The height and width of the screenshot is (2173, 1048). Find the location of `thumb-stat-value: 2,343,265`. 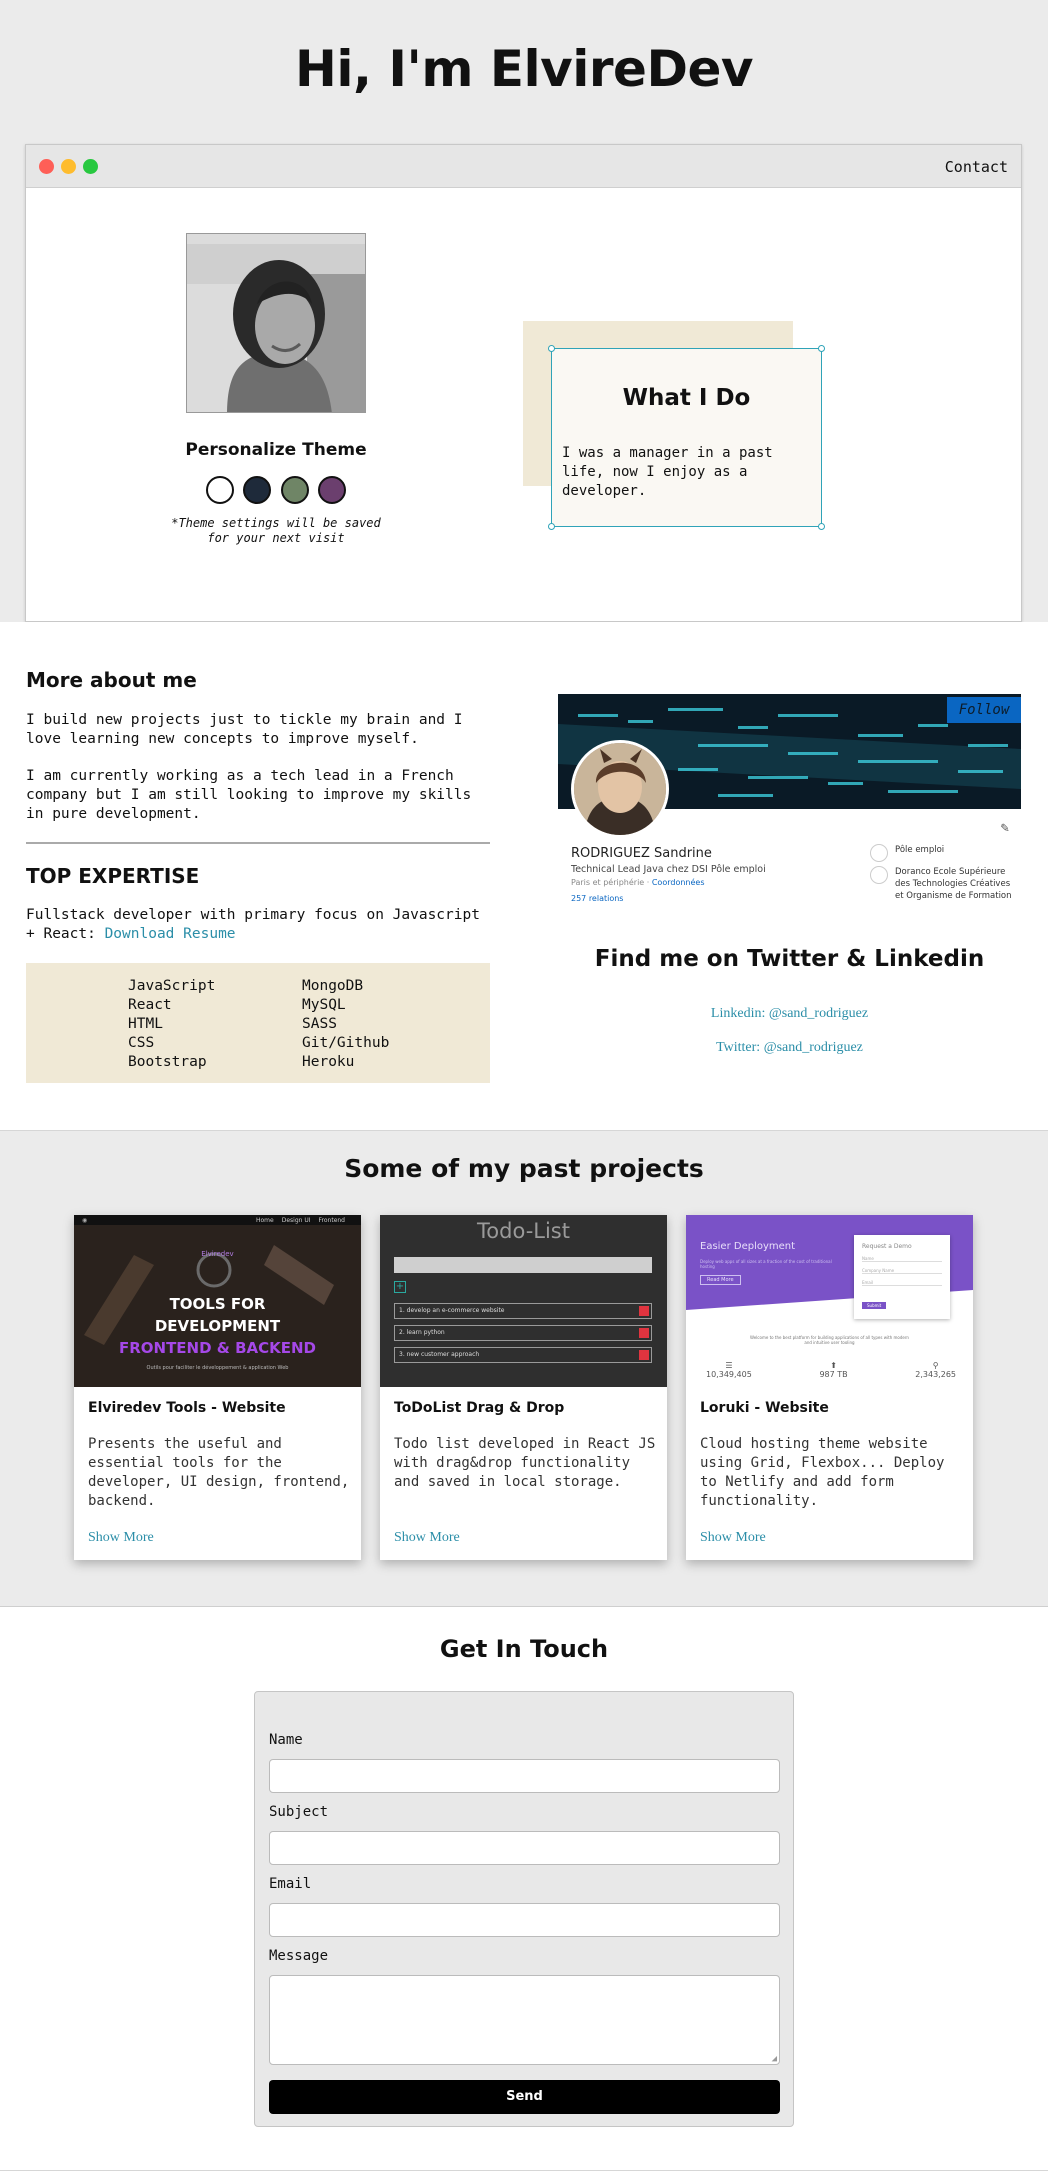

thumb-stat-value: 2,343,265 is located at coordinates (935, 1374).